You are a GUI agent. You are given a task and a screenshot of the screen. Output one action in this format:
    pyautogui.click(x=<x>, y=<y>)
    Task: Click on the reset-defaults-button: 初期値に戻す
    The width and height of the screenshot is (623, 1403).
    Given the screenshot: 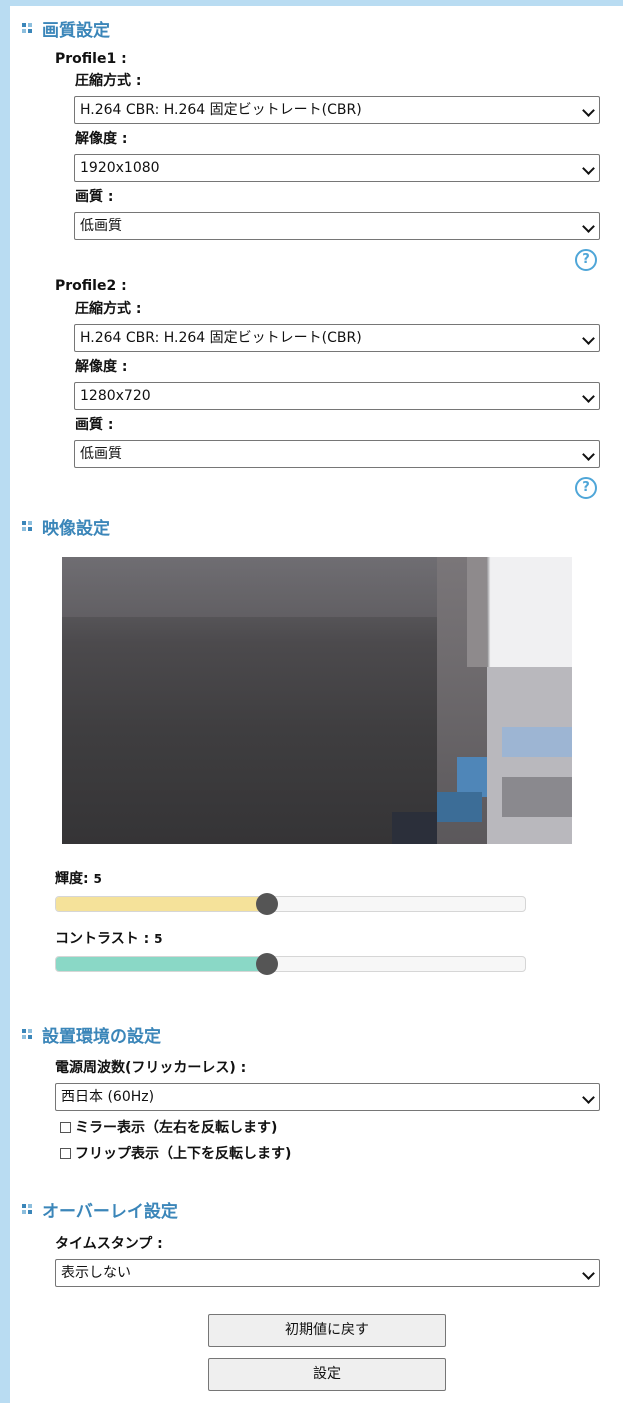 What is the action you would take?
    pyautogui.click(x=327, y=1330)
    